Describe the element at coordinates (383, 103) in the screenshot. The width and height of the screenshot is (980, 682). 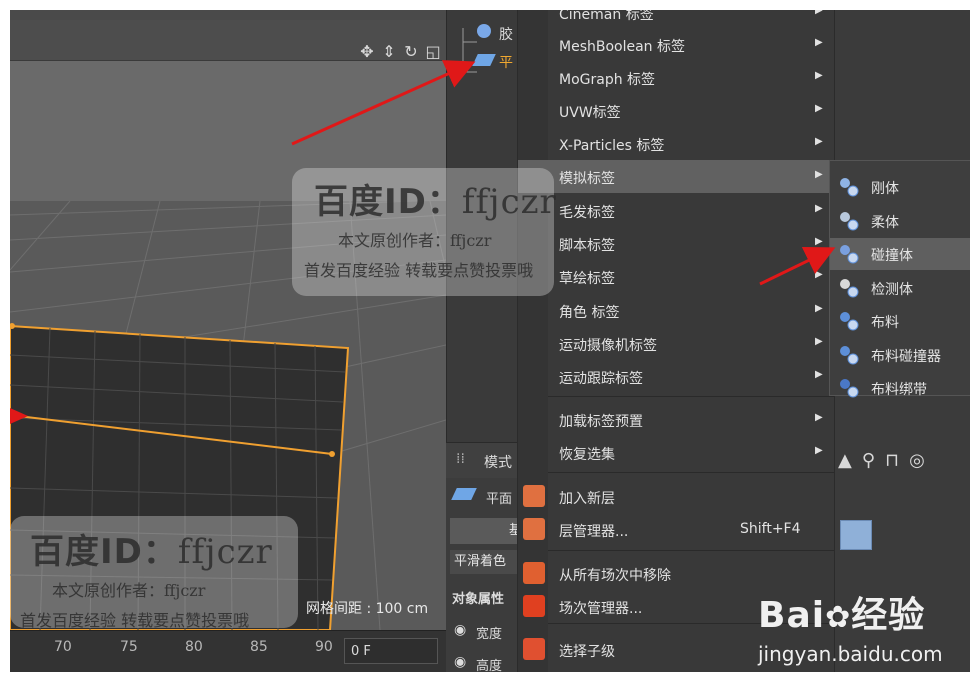
I see `arrow-to-plane` at that location.